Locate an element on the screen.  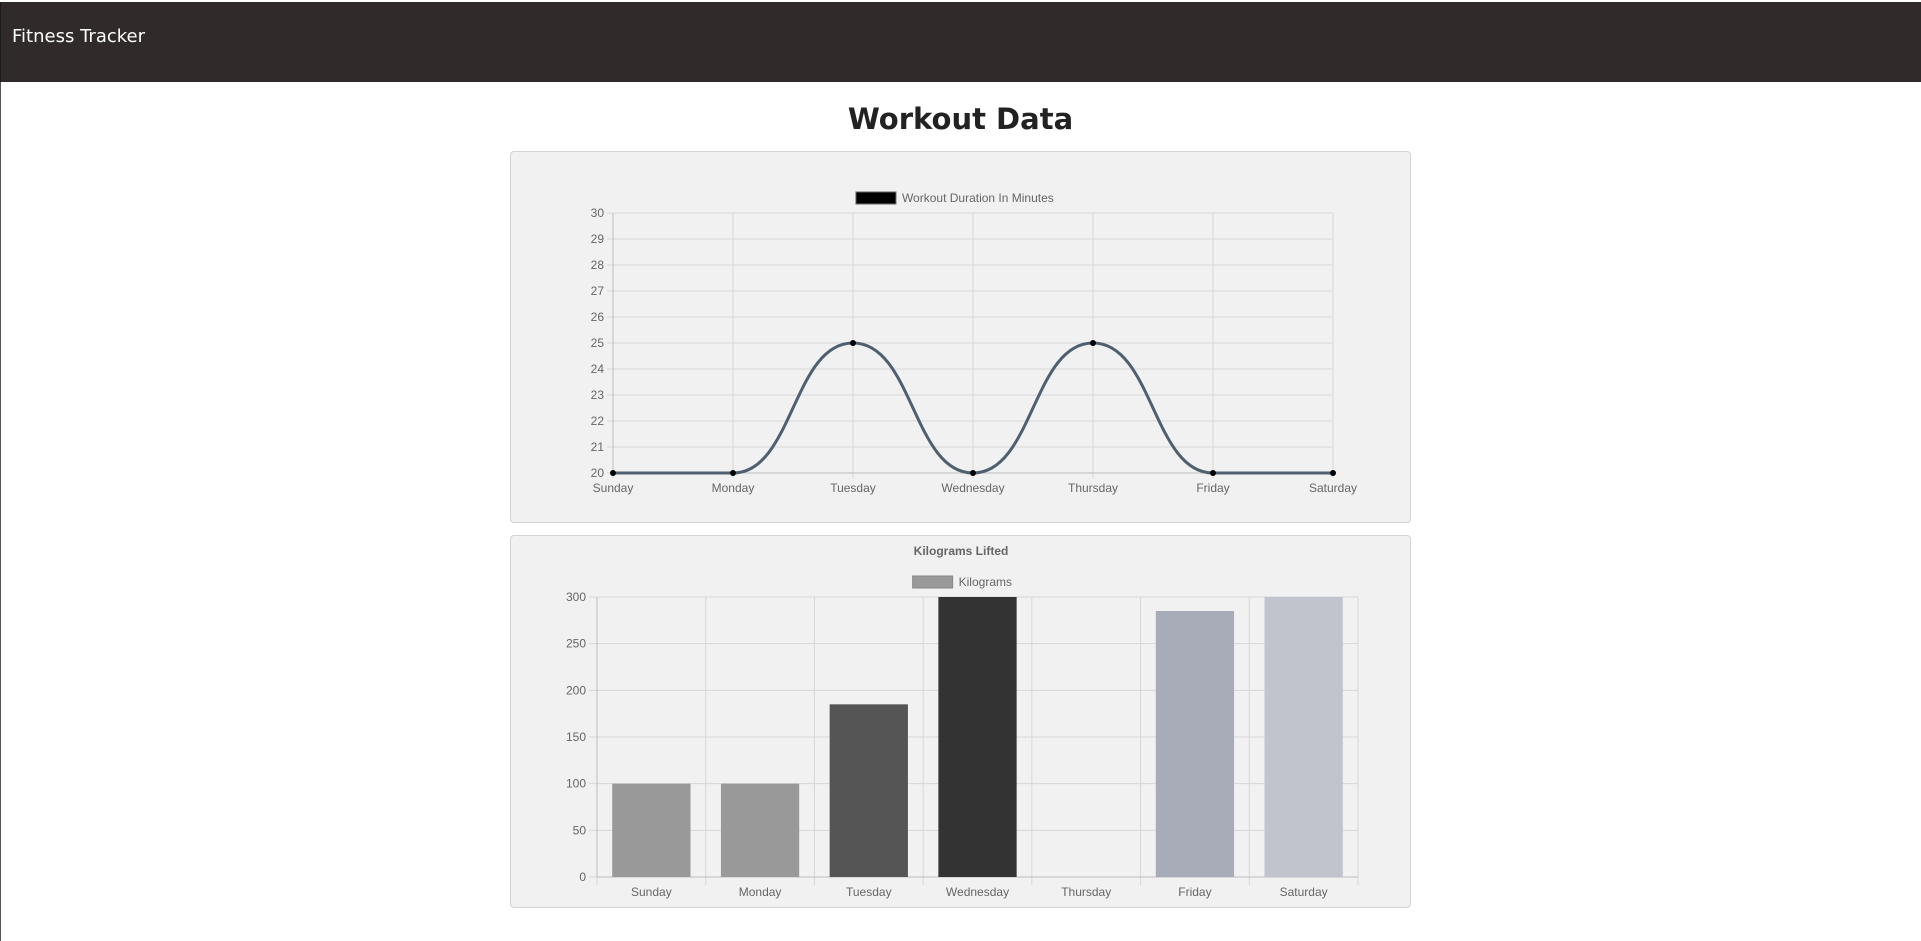
y-tick-label: 28 is located at coordinates (598, 265).